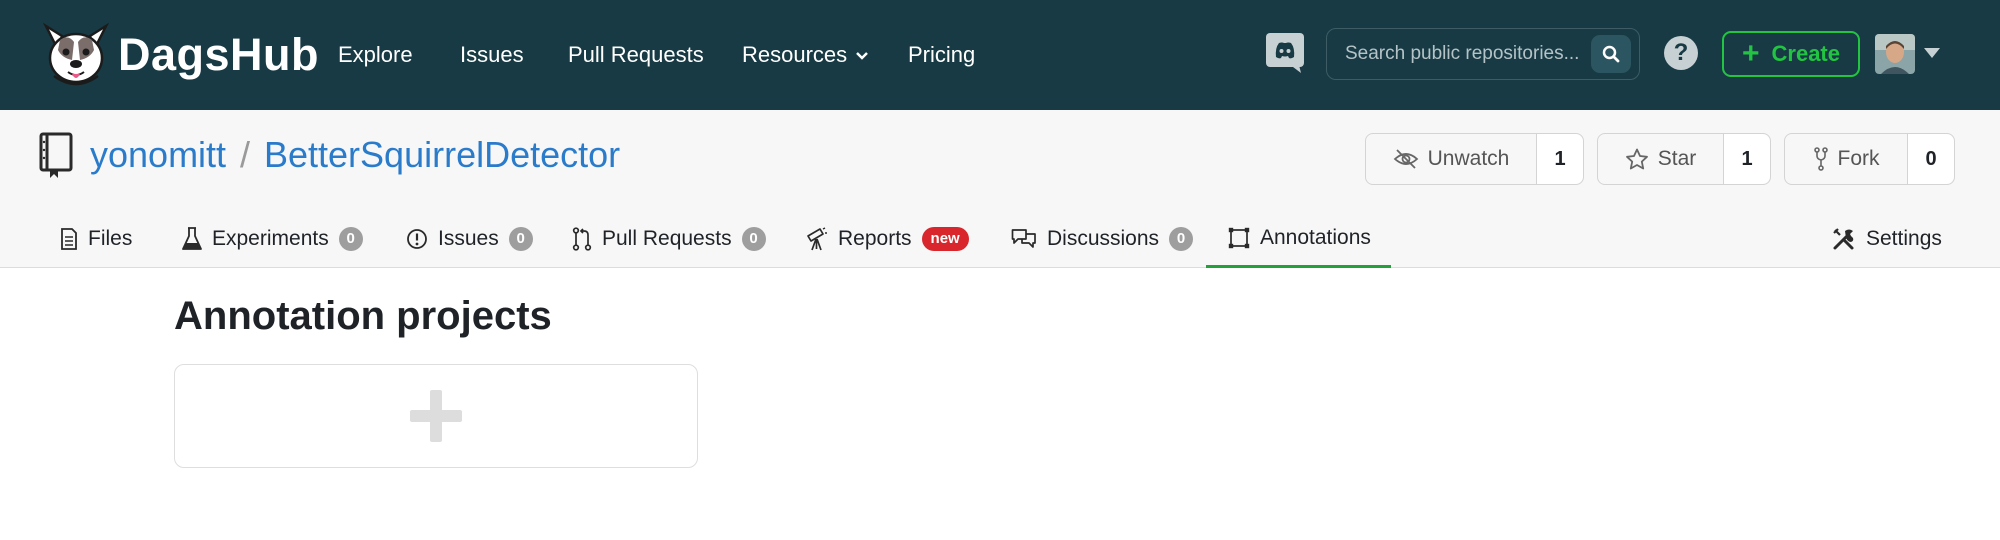 The image size is (2000, 540). I want to click on nav-pull-requests: Pull Requests, so click(636, 55).